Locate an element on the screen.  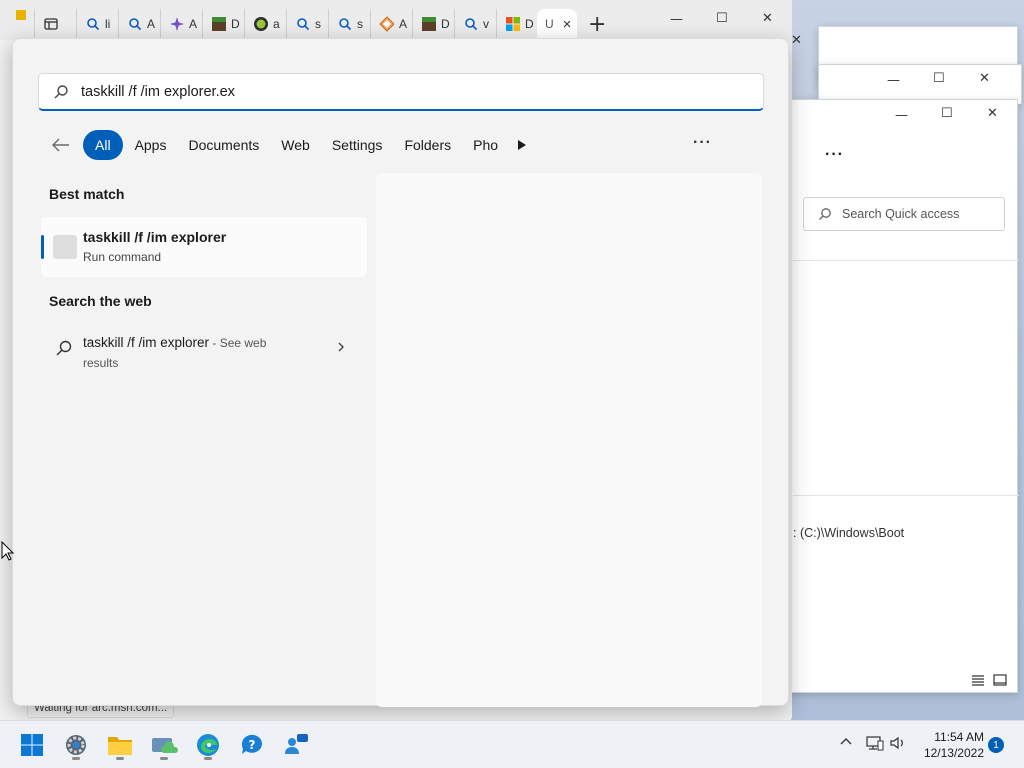
filter-all: All is located at coordinates (103, 145).